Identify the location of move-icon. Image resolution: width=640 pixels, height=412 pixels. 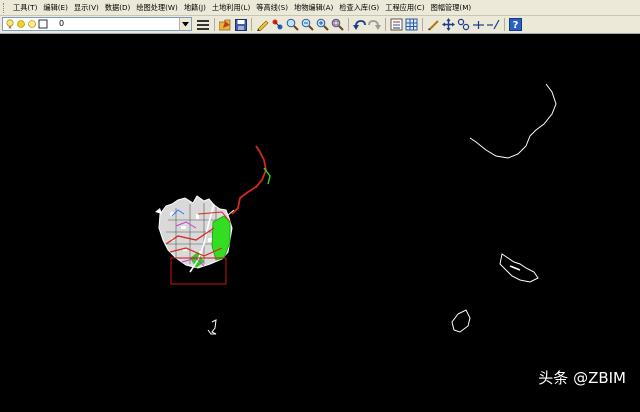
(448, 24).